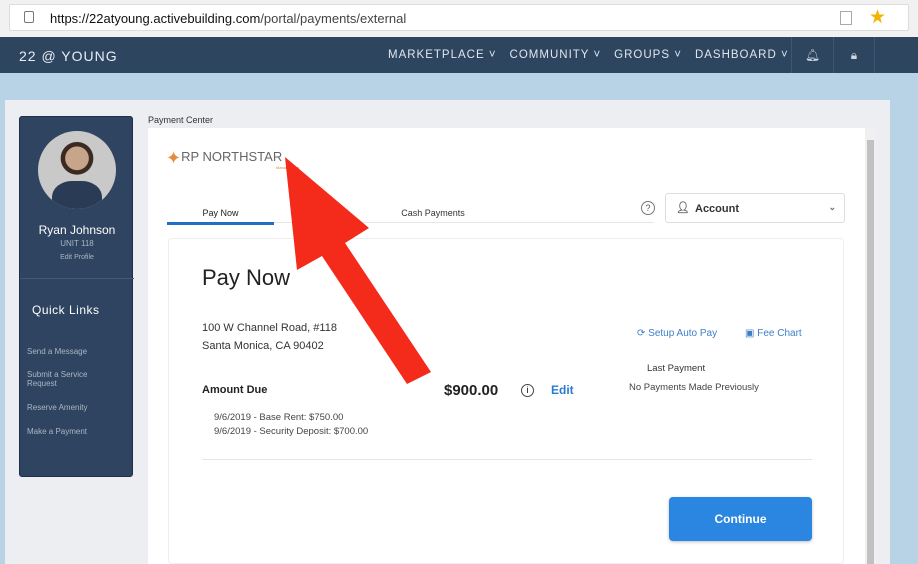  What do you see at coordinates (755, 208) in the screenshot?
I see `account-select: 👤︎ Account ⌄` at bounding box center [755, 208].